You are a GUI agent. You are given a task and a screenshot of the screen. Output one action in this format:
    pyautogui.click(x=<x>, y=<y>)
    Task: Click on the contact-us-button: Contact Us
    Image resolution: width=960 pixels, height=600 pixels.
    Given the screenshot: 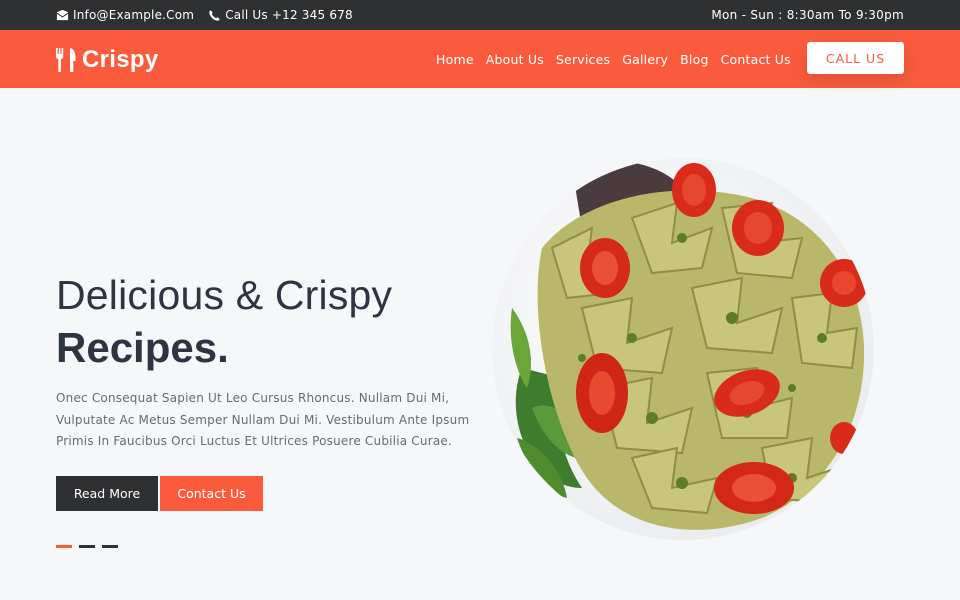 What is the action you would take?
    pyautogui.click(x=211, y=493)
    